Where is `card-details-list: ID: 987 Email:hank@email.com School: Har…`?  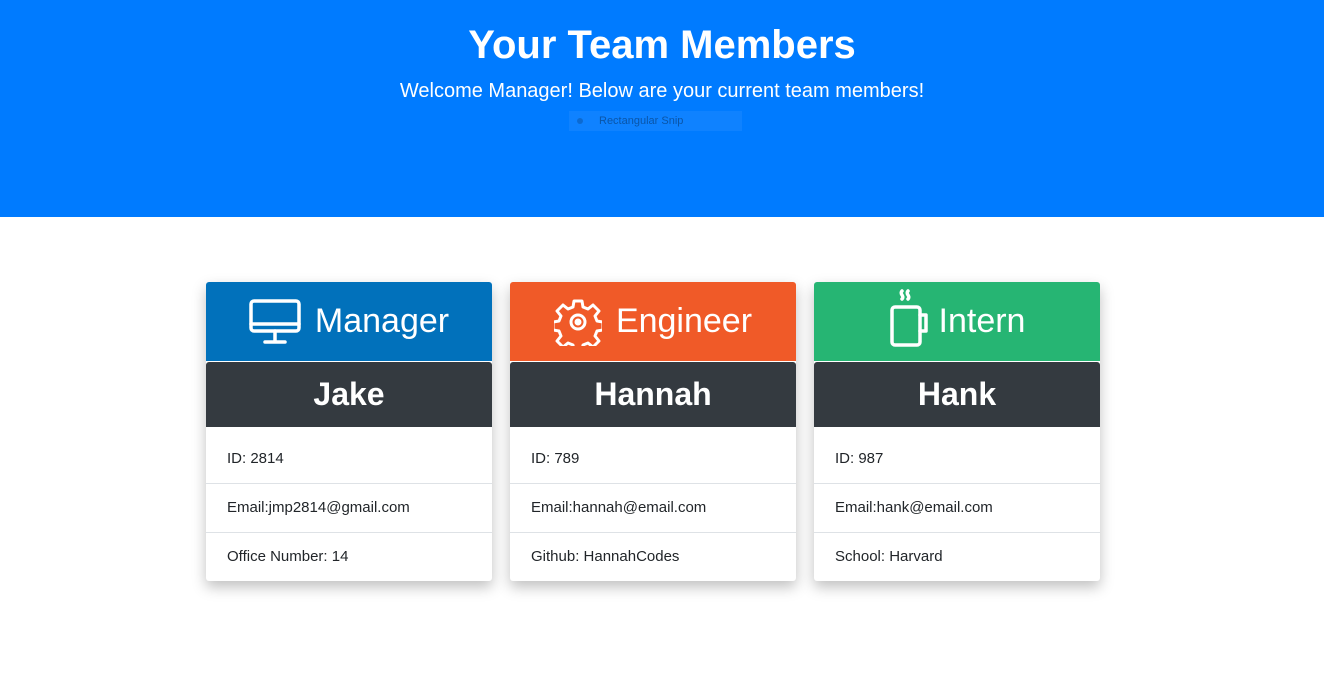
card-details-list: ID: 987 Email:hank@email.com School: Har… is located at coordinates (957, 508).